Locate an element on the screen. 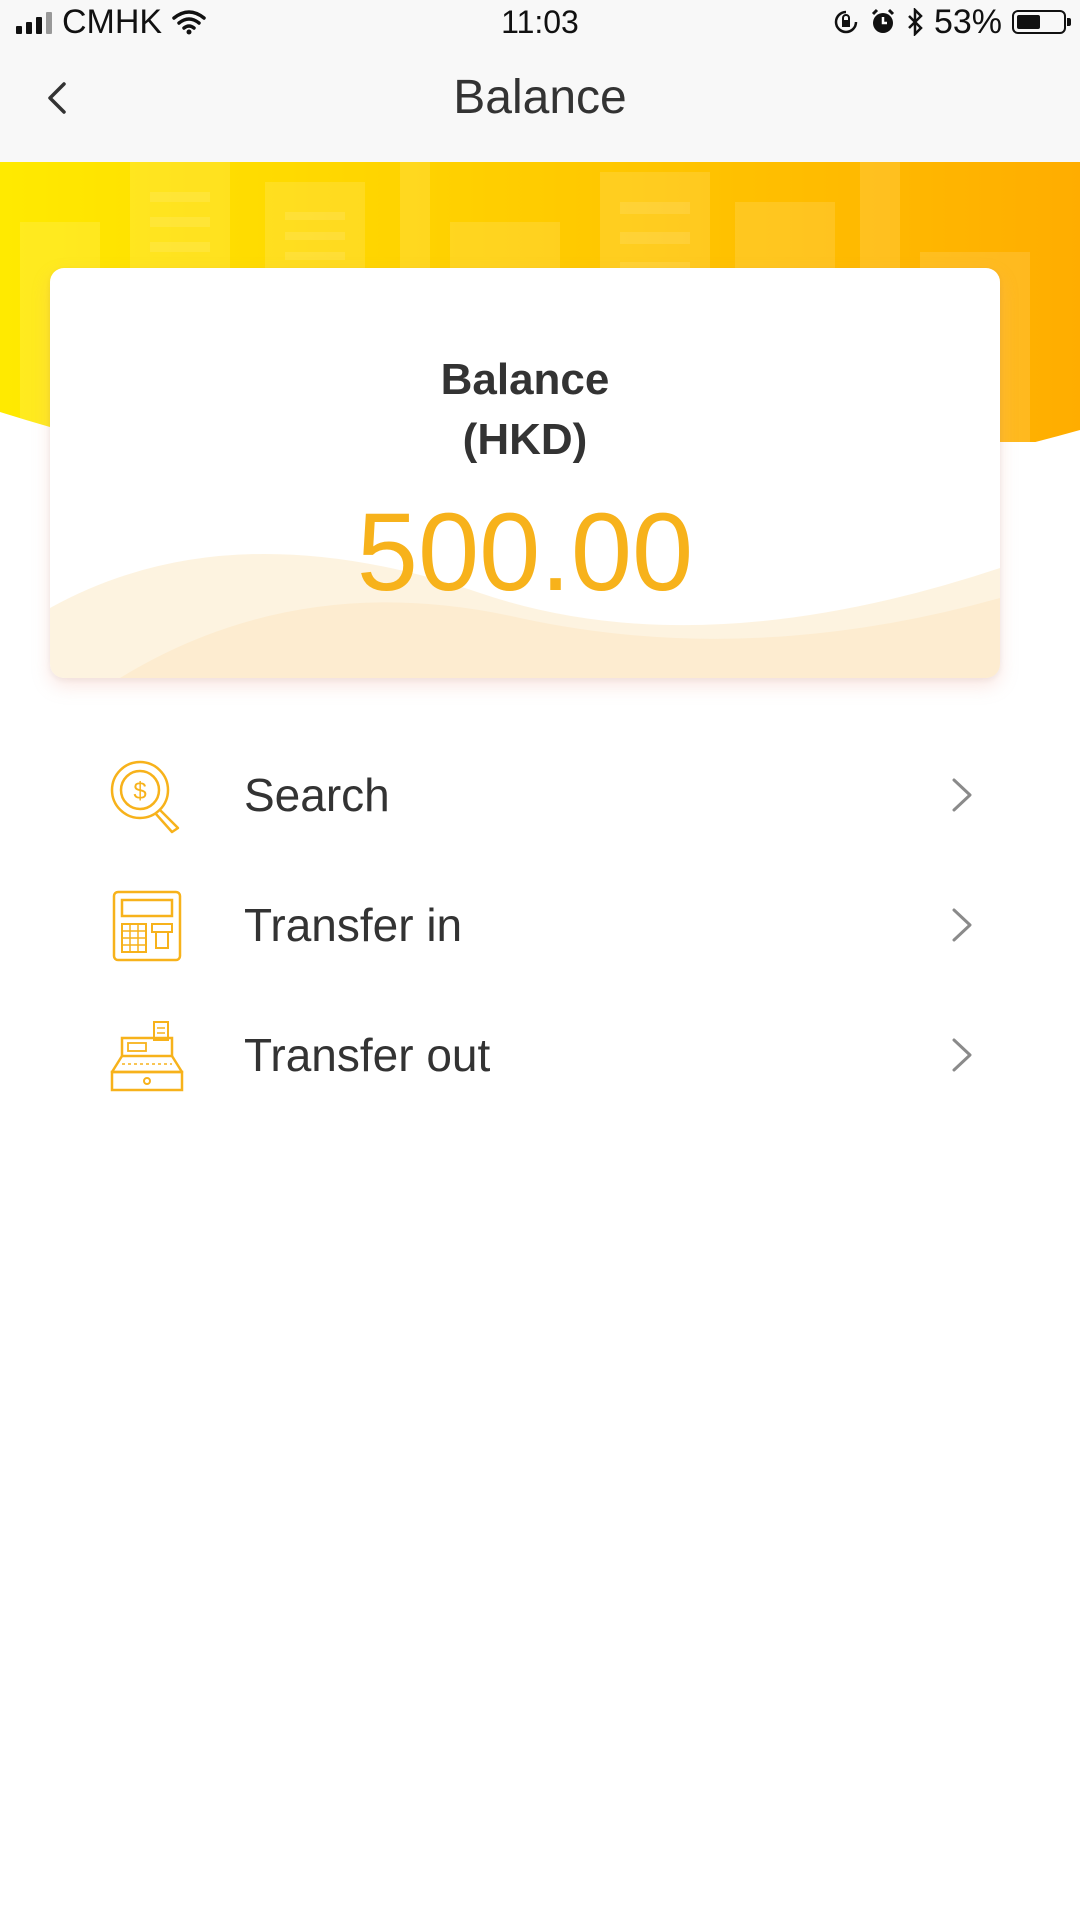  balance-amount: 500.00 is located at coordinates (525, 552).